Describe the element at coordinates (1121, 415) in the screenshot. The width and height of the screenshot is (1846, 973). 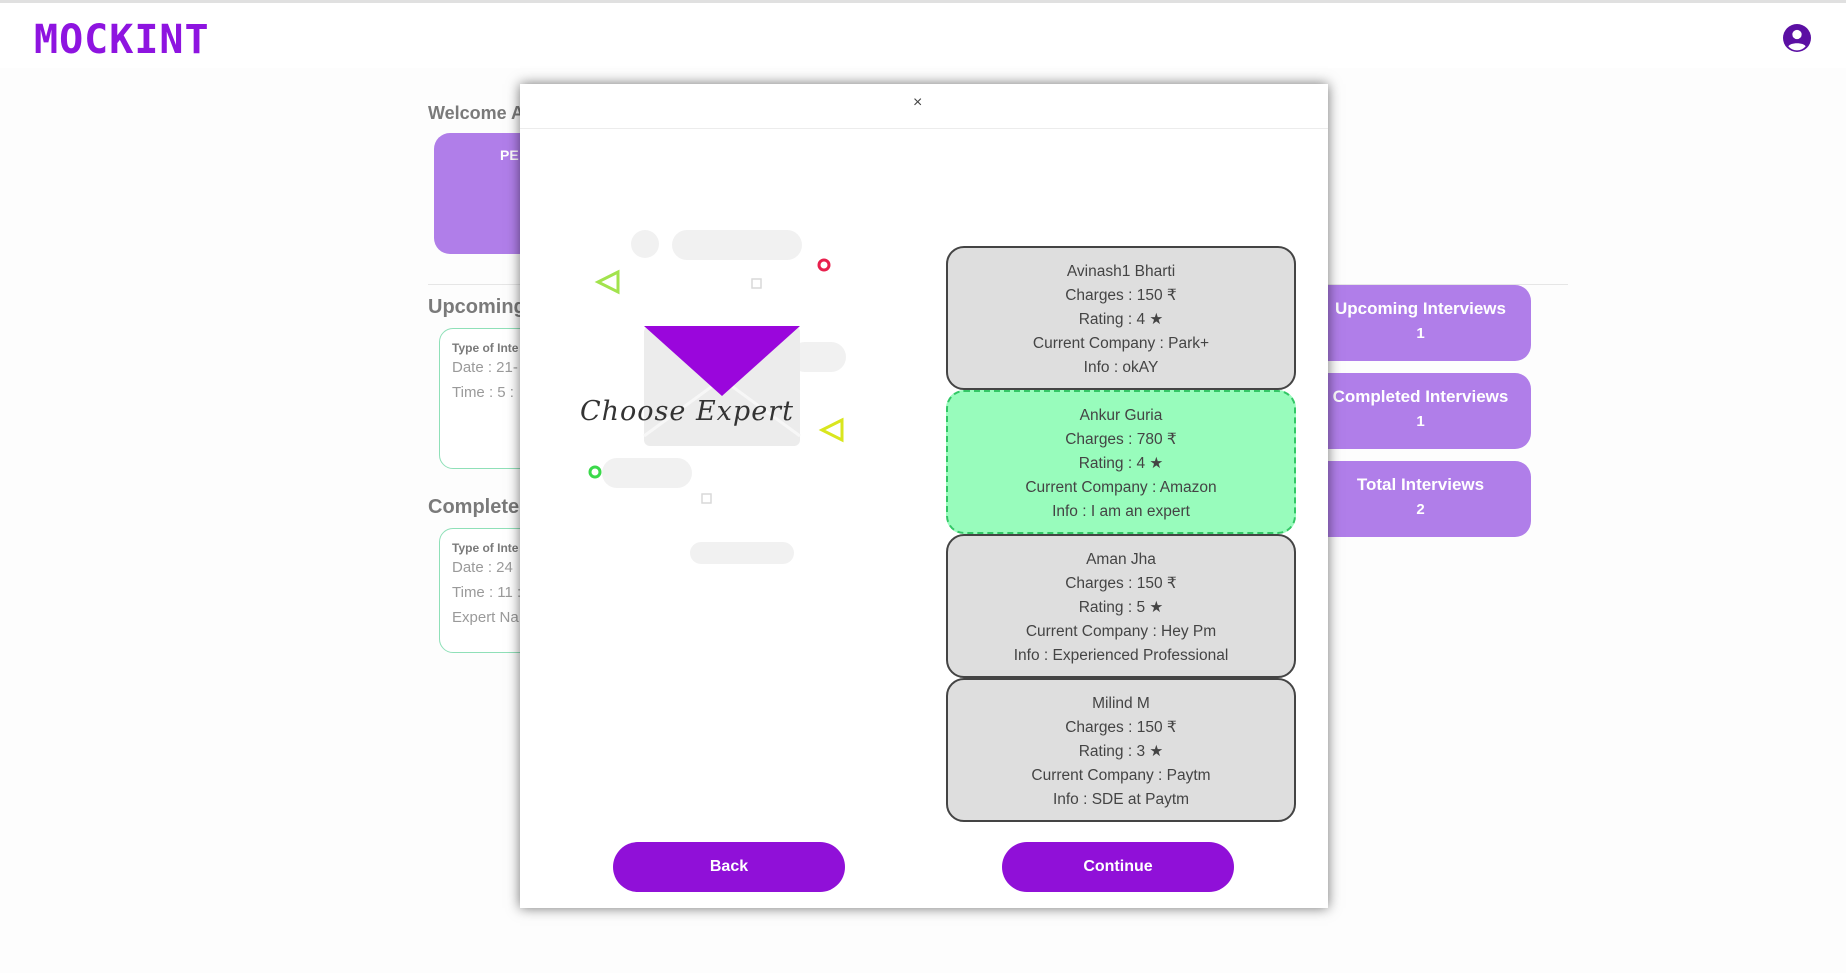
I see `expert-name: Ankur Guria` at that location.